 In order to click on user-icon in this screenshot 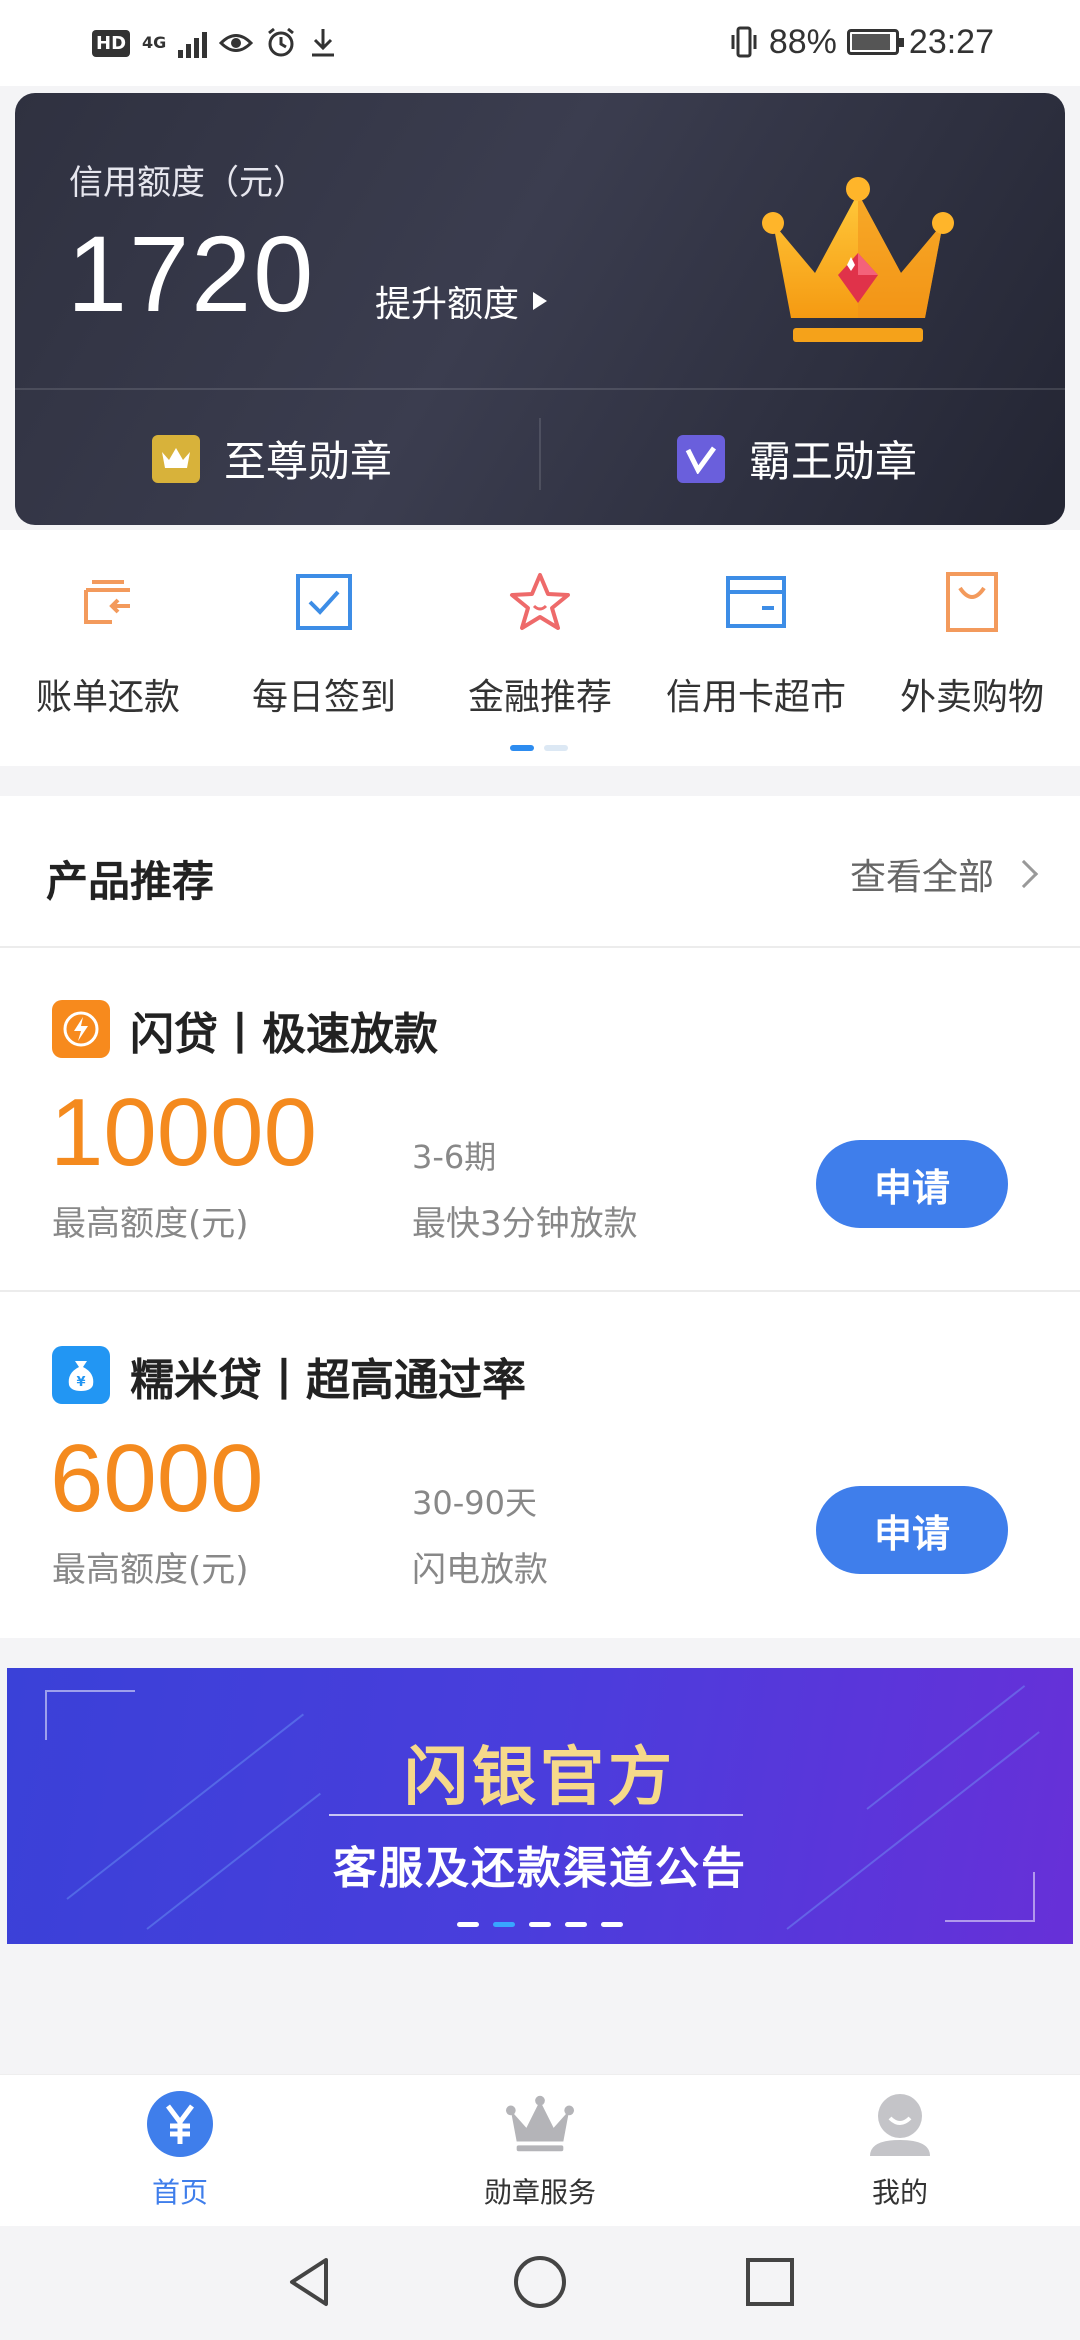, I will do `click(900, 2124)`.